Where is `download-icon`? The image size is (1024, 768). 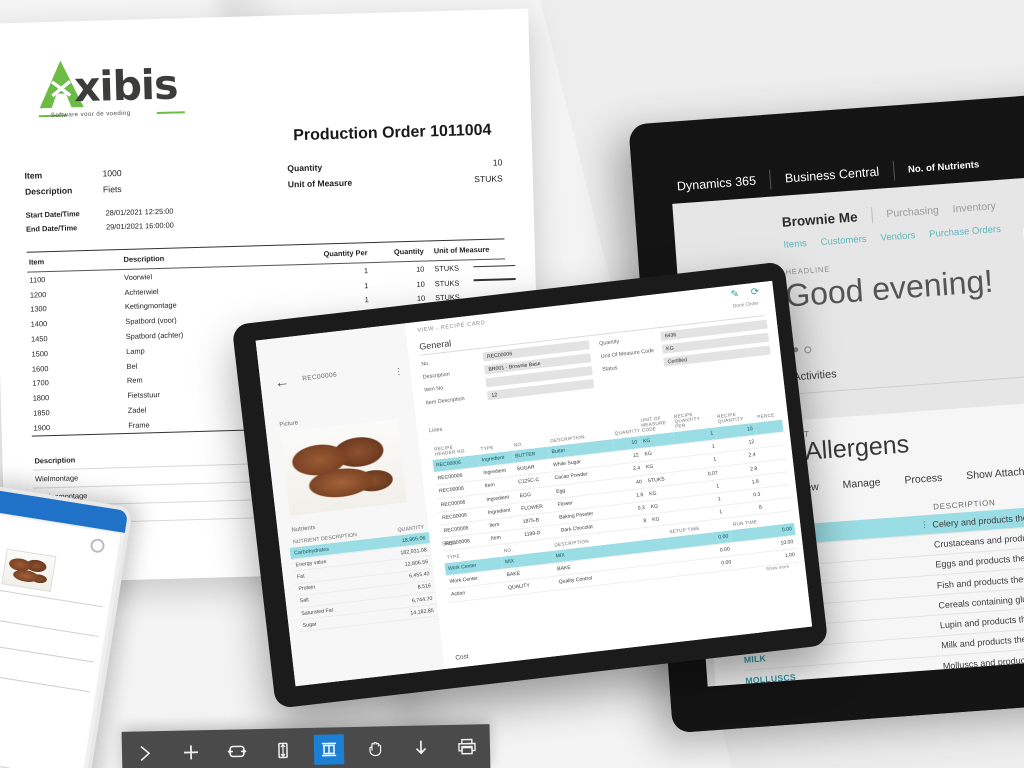
download-icon is located at coordinates (421, 747).